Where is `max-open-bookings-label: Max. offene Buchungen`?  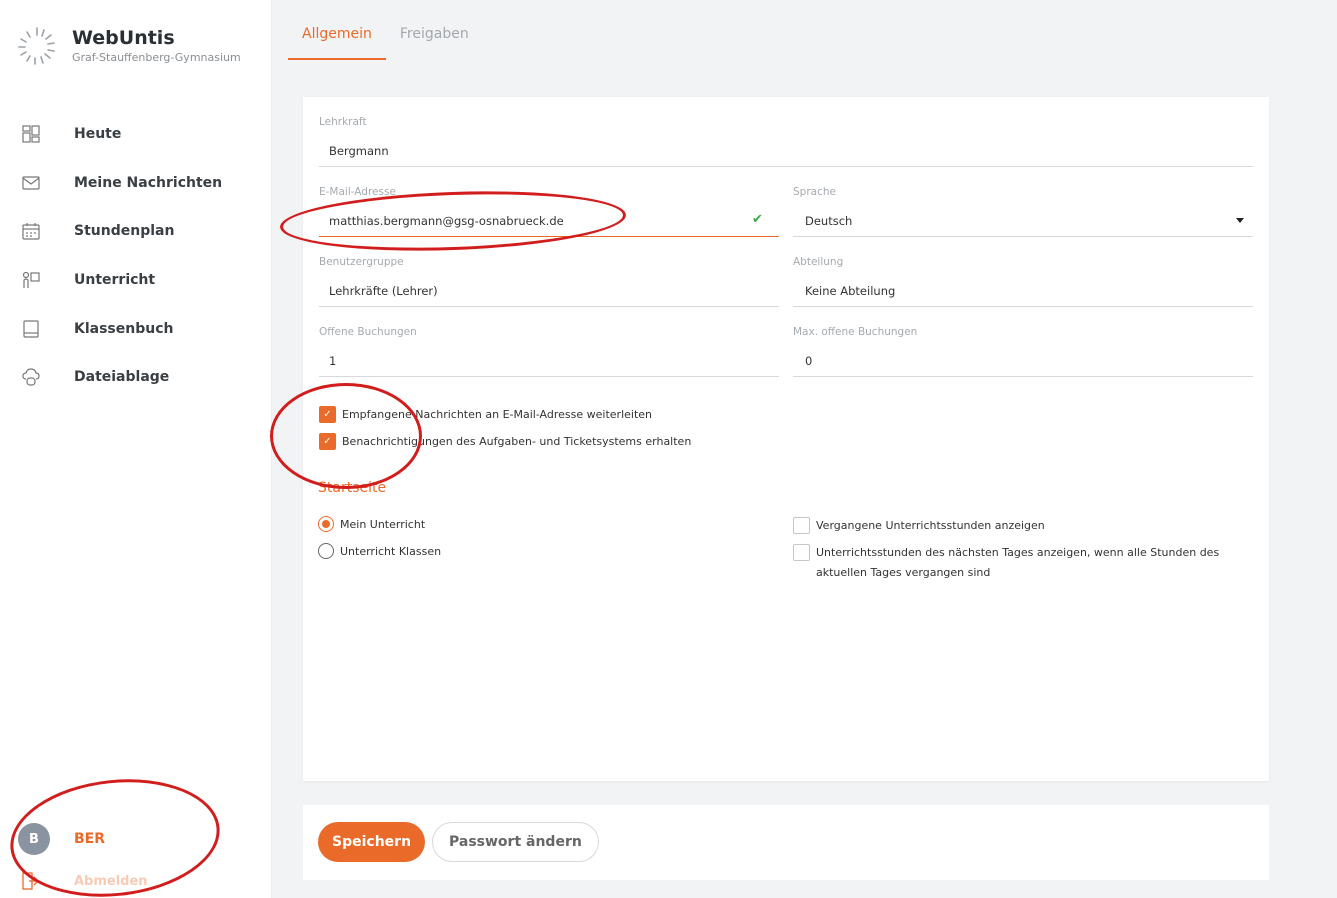
max-open-bookings-label: Max. offene Buchungen is located at coordinates (855, 332).